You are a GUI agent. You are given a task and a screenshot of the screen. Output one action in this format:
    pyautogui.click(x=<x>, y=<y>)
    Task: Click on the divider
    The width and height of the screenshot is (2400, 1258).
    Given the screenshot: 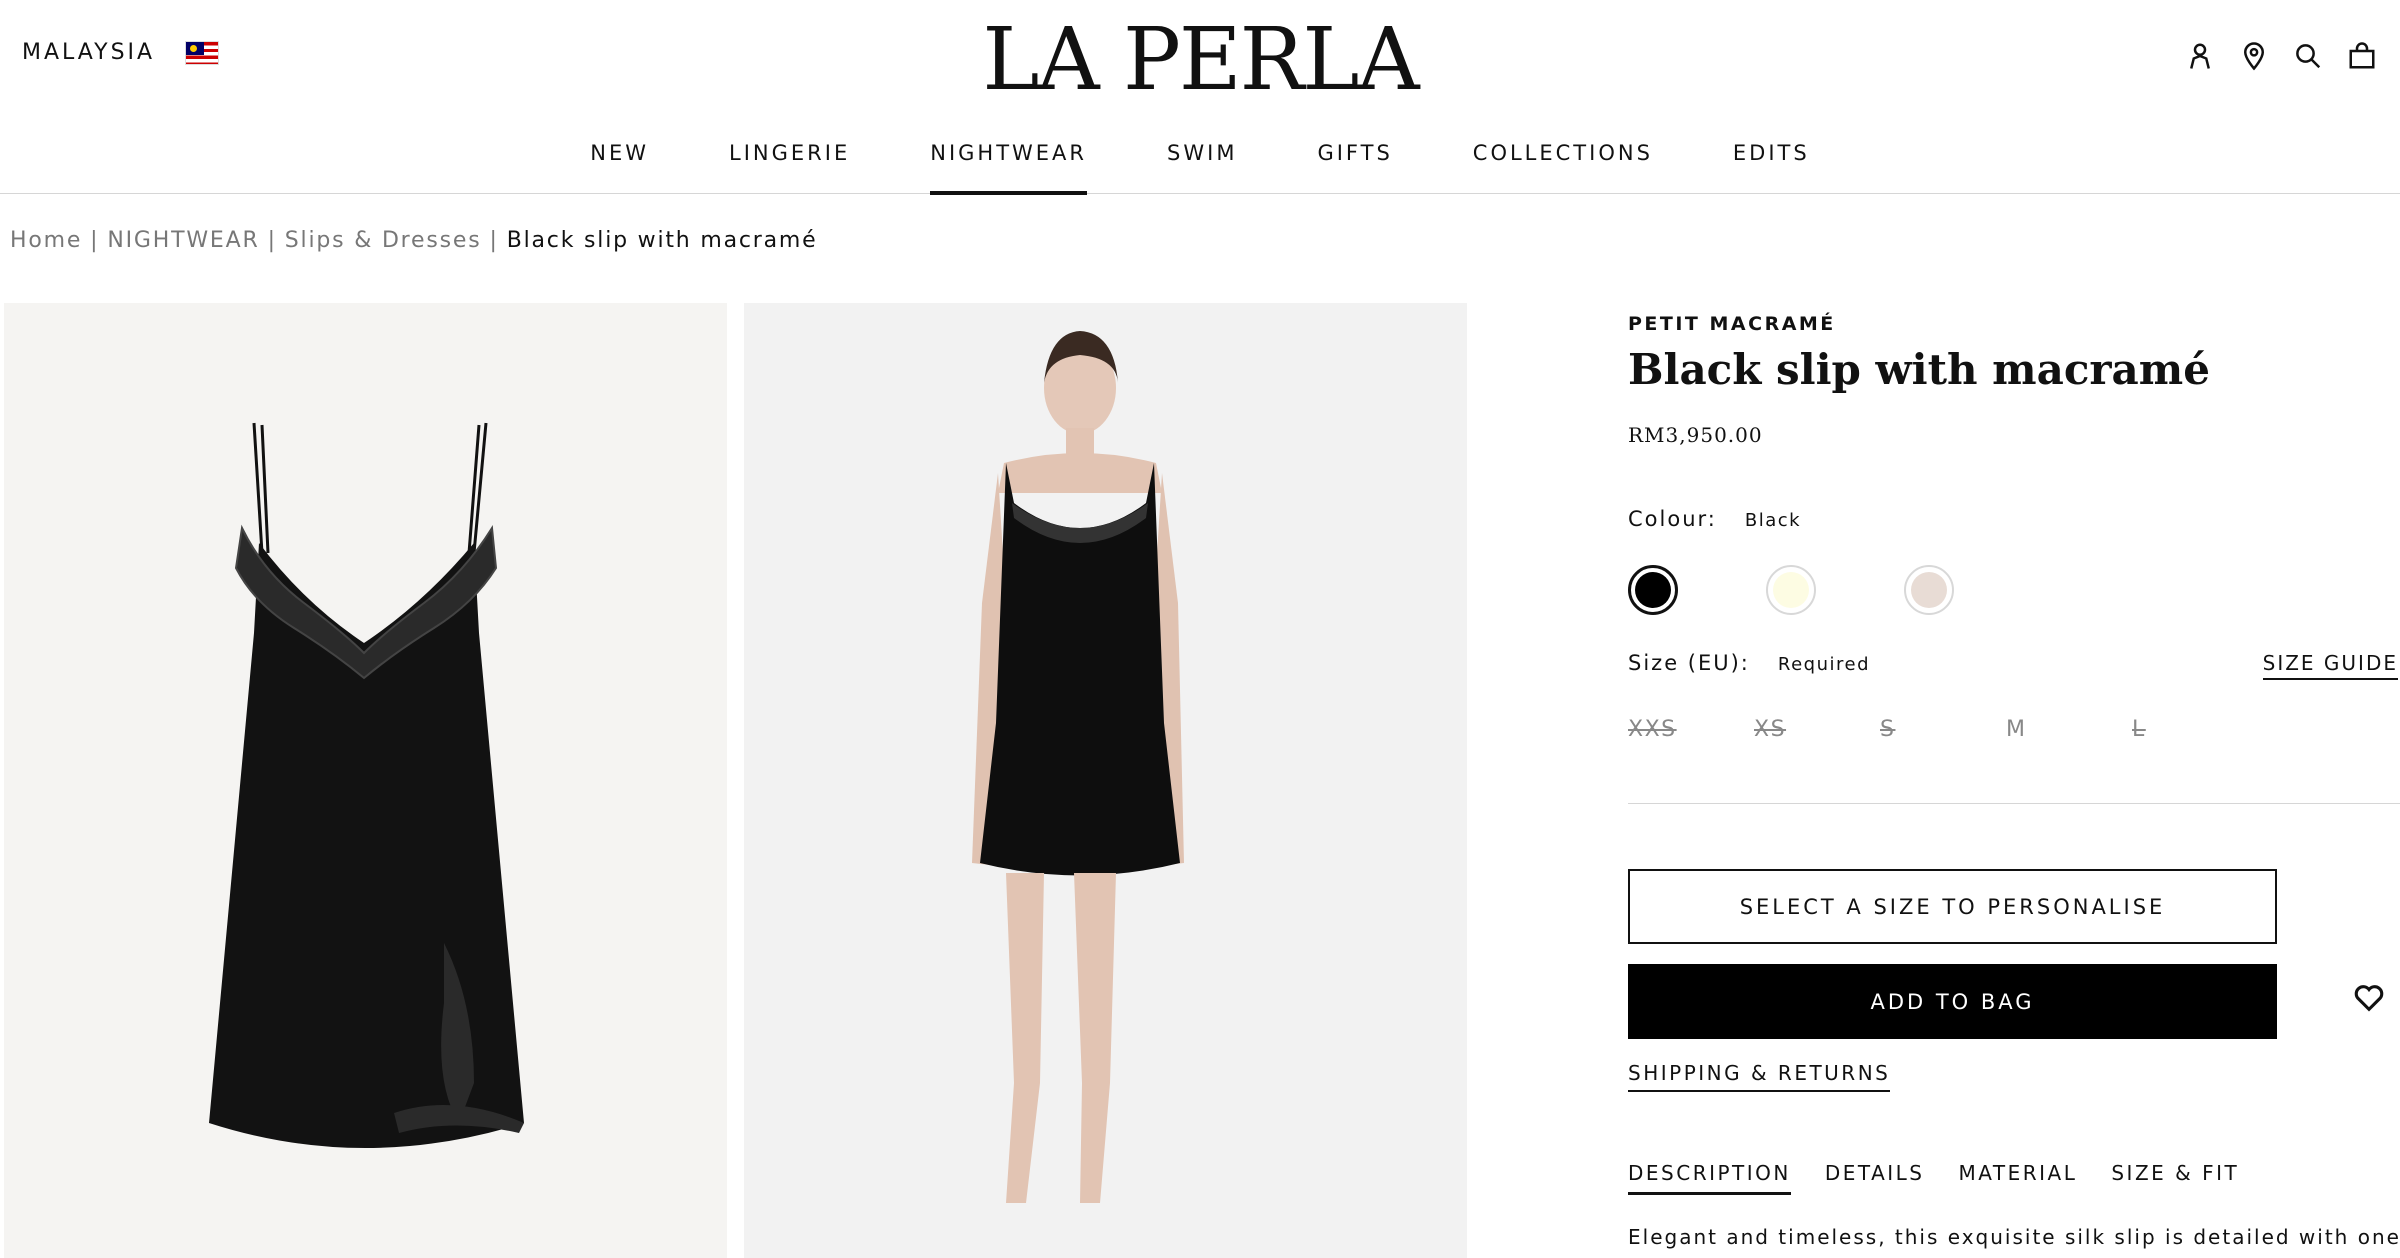 What is the action you would take?
    pyautogui.click(x=2014, y=803)
    